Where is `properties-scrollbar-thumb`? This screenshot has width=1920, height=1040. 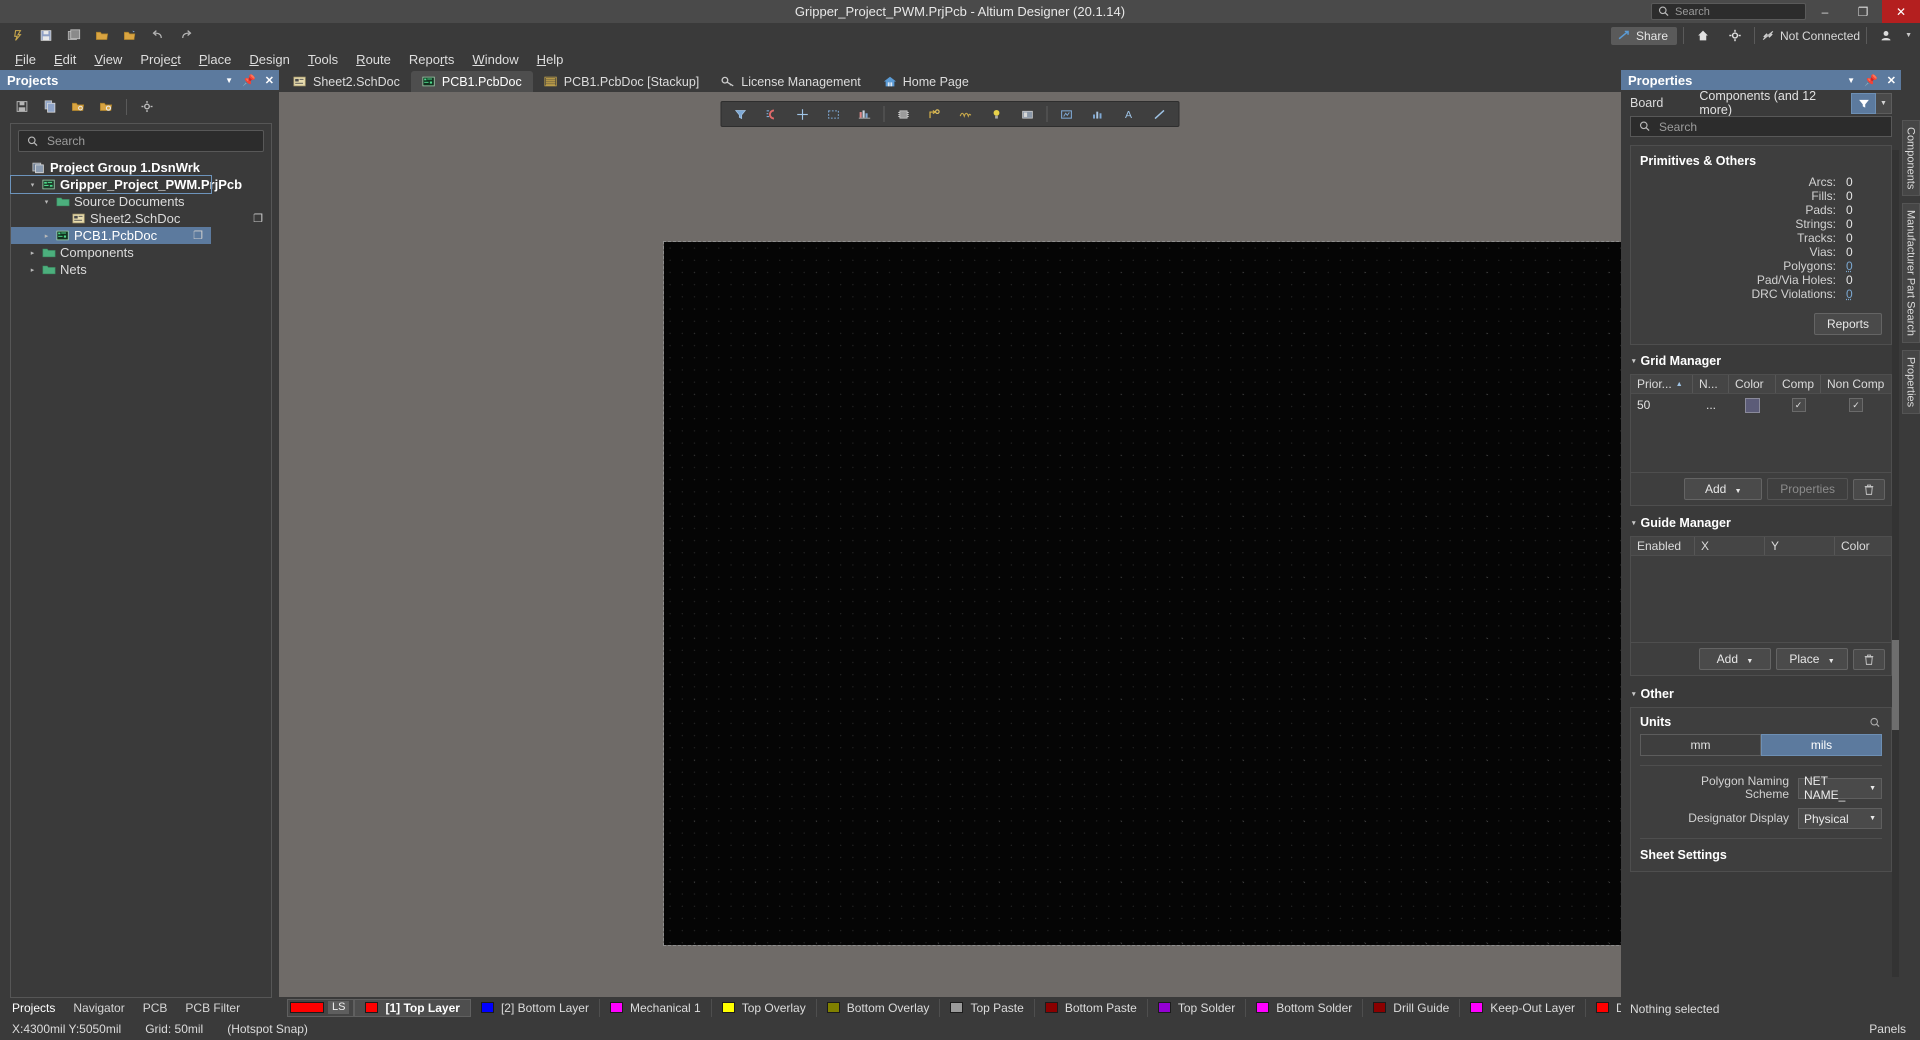 properties-scrollbar-thumb is located at coordinates (1895, 685).